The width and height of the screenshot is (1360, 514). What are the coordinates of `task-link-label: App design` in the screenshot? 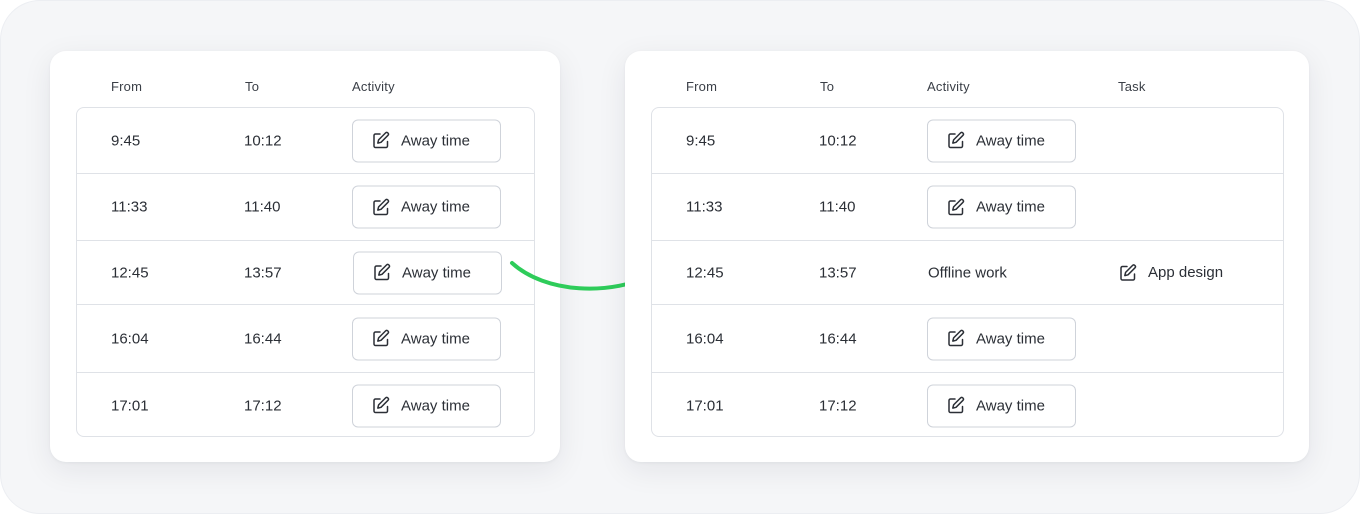 It's located at (1186, 272).